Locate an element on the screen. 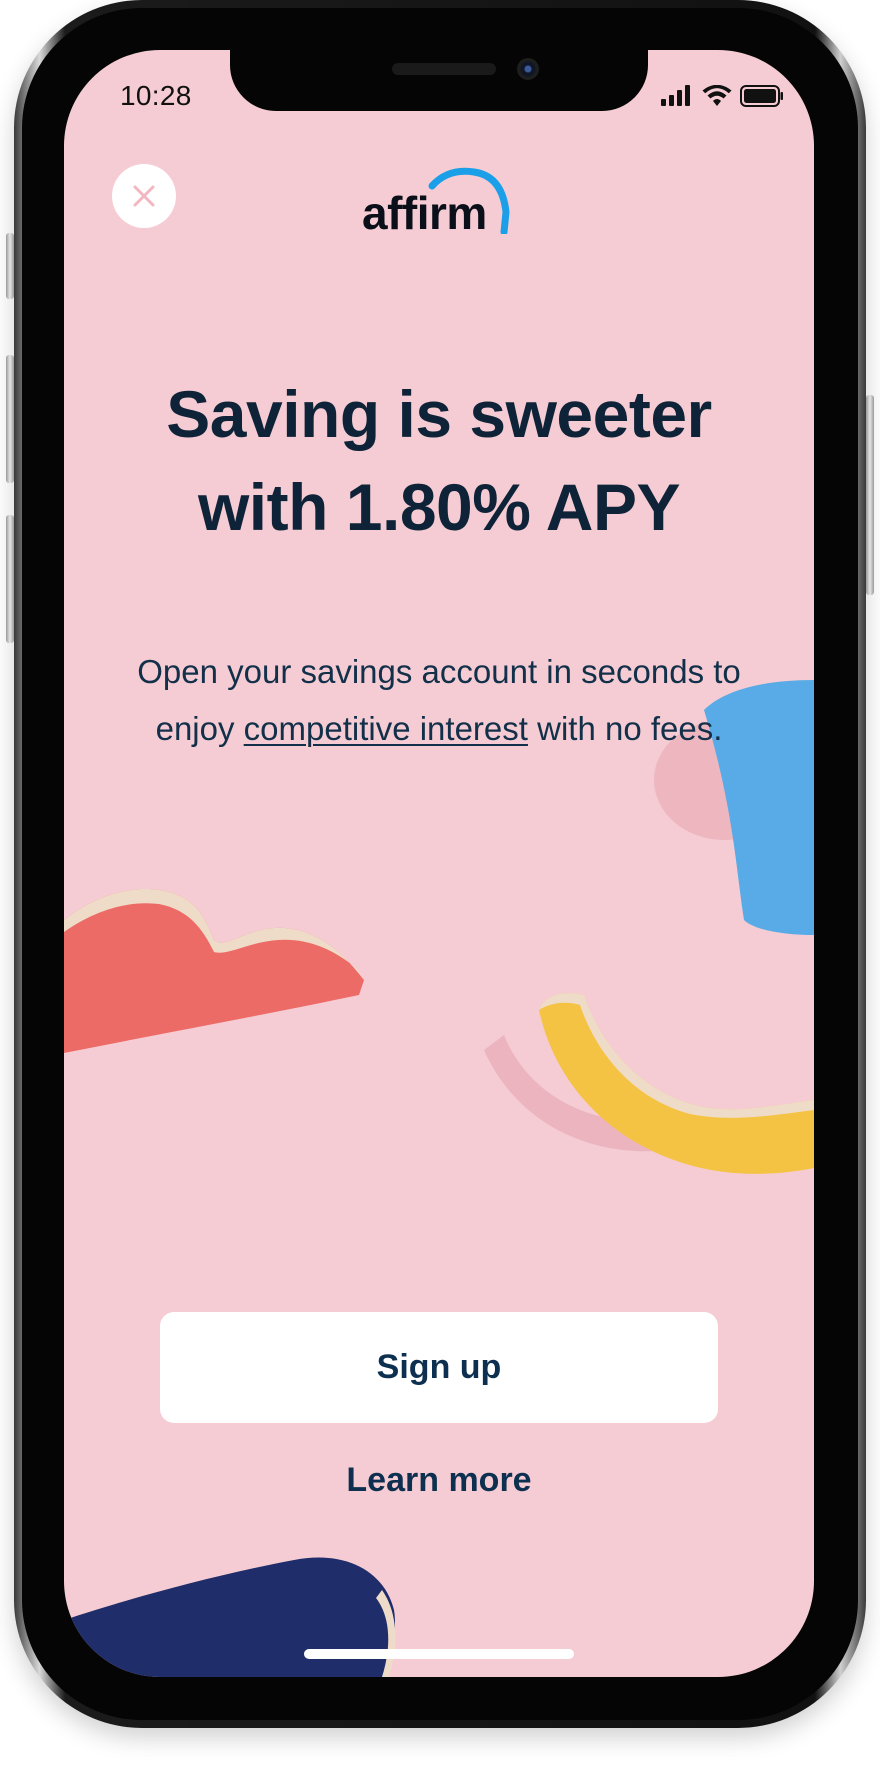 This screenshot has height=1770, width=880. home-indicator is located at coordinates (439, 1654).